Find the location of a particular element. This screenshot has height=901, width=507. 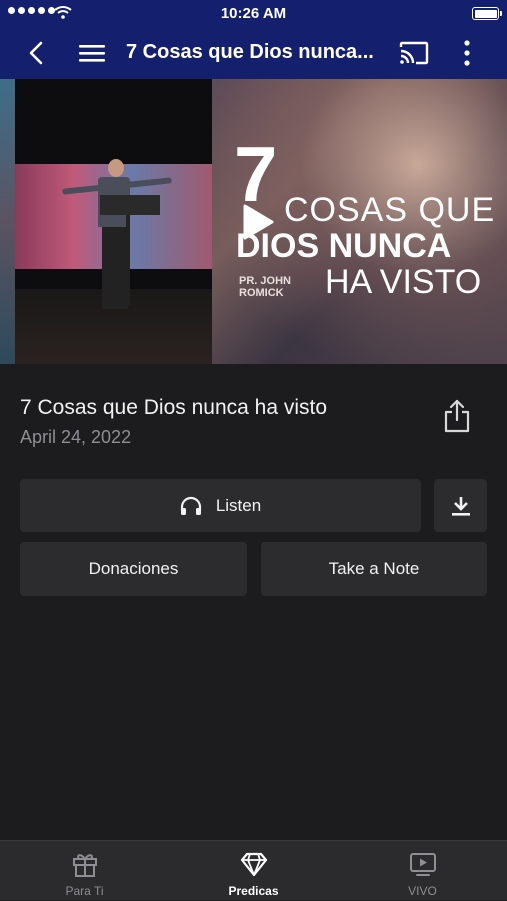

status-time: 10:26 AM is located at coordinates (253, 13).